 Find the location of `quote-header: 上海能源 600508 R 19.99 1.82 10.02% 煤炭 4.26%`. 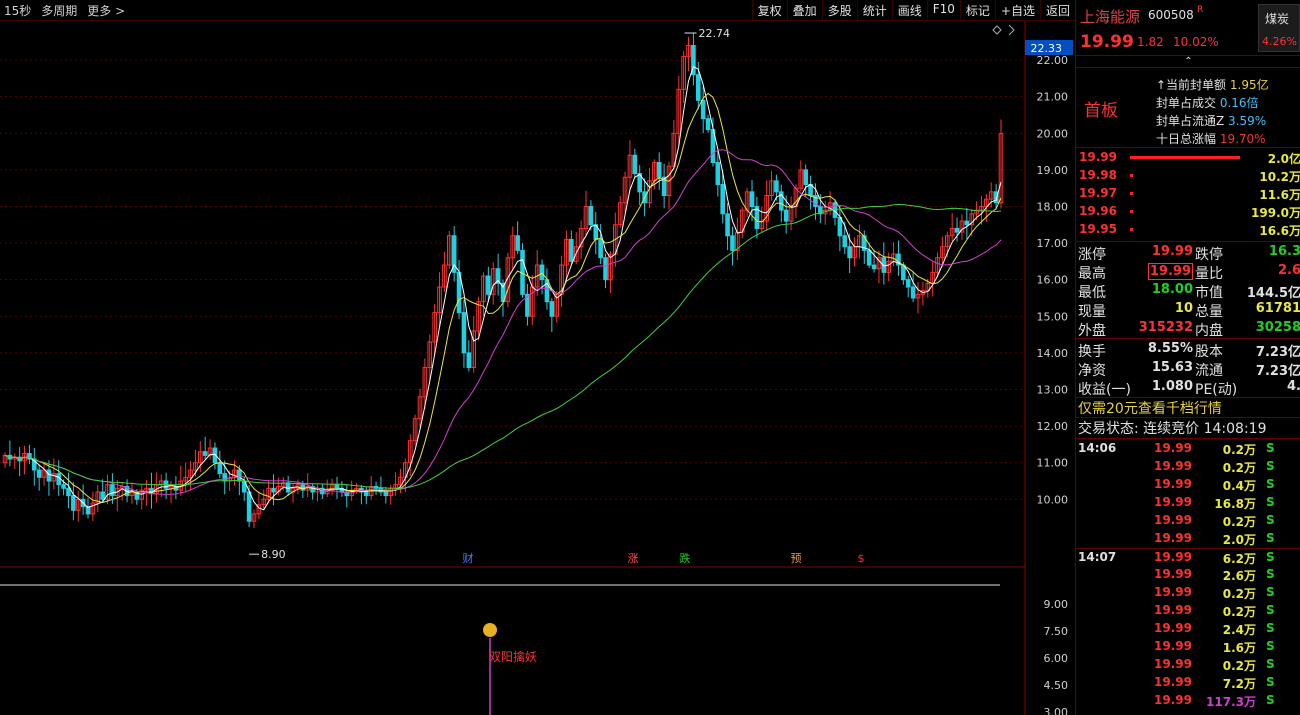

quote-header: 上海能源 600508 R 19.99 1.82 10.02% 煤炭 4.26% is located at coordinates (1188, 28).